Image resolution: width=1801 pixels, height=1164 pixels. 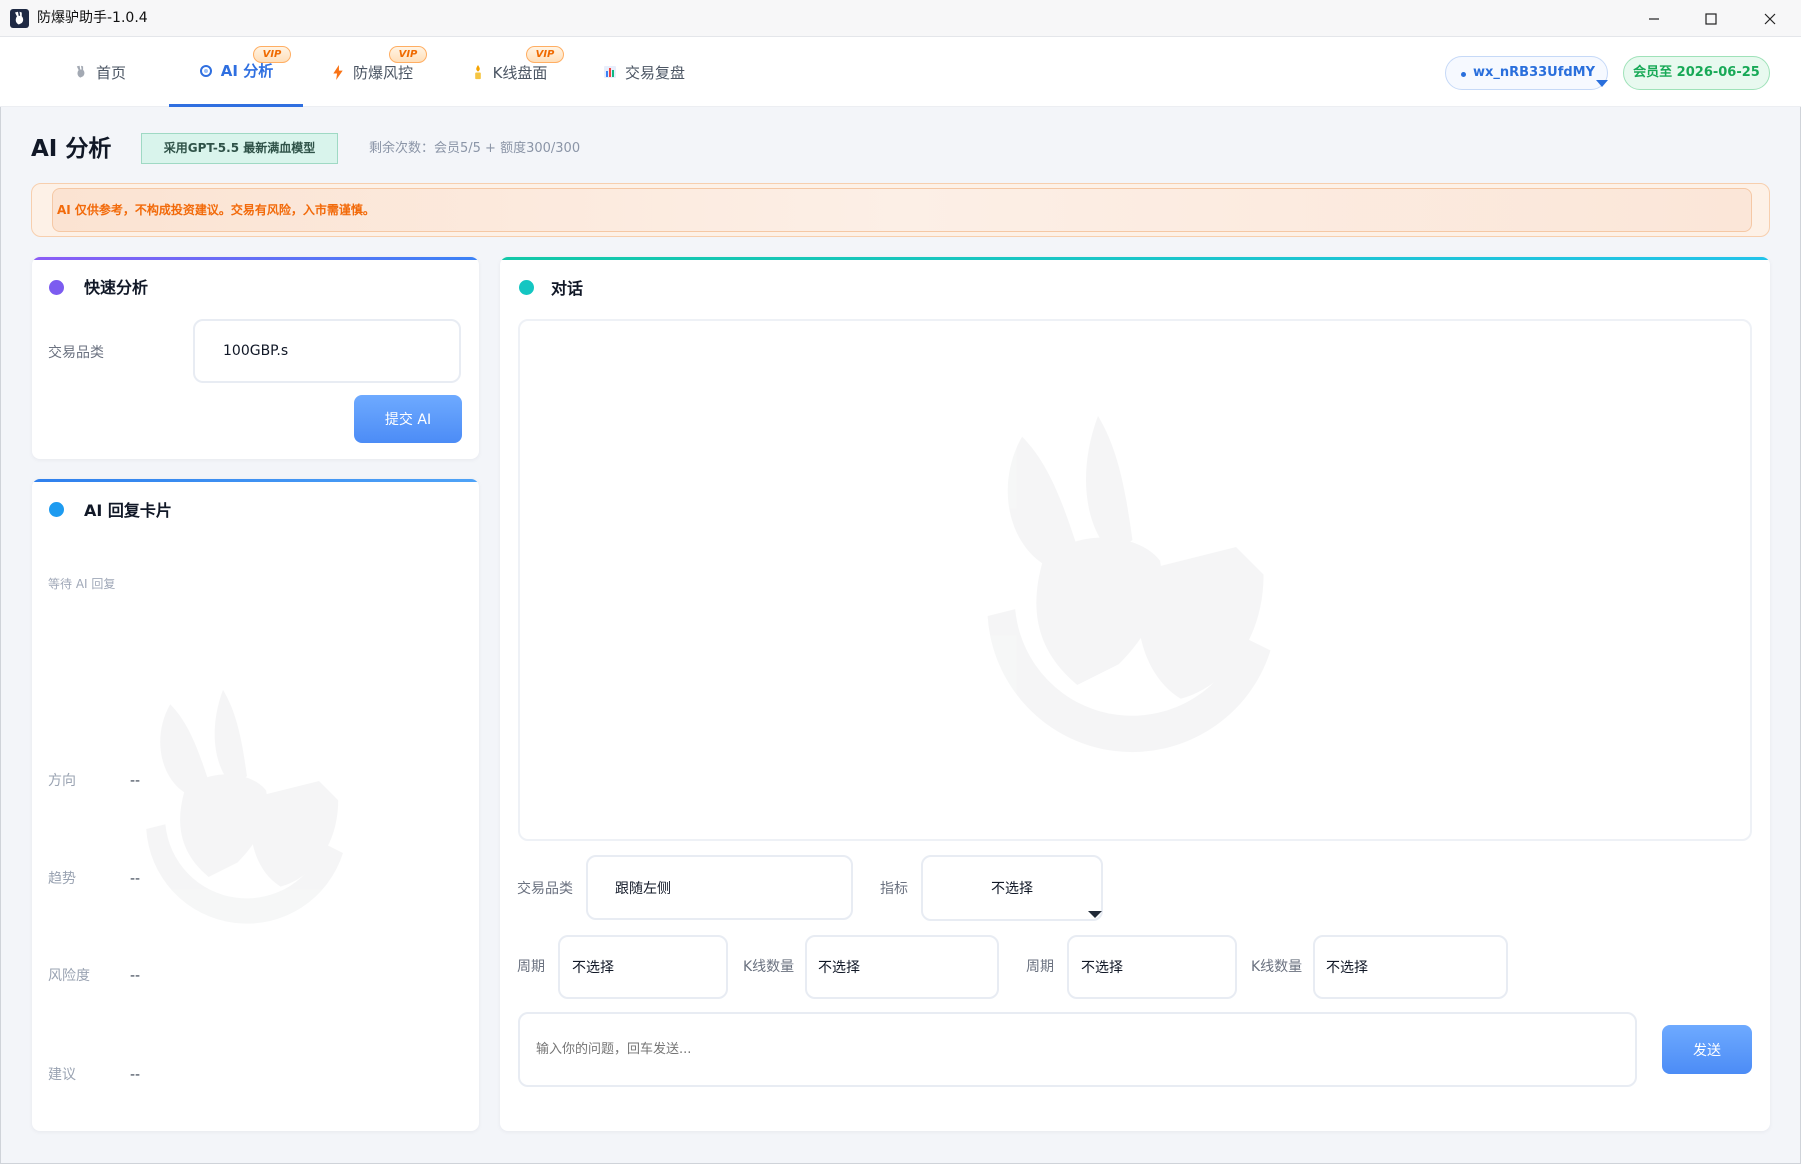 I want to click on trend-label: 趋势, so click(x=62, y=879).